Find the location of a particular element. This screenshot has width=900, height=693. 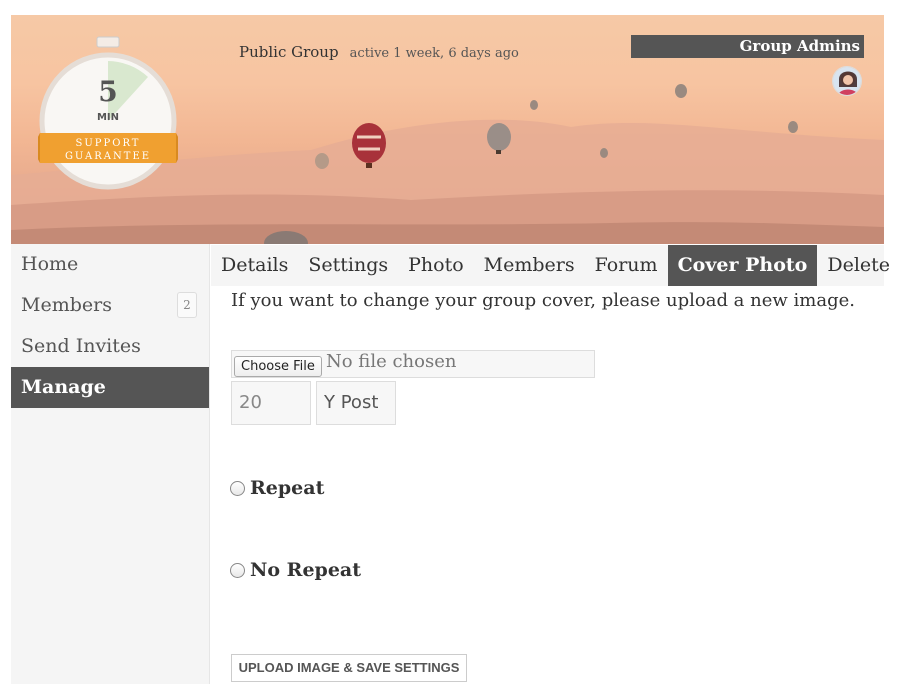

group-activity: active 1 week, 6 days ago is located at coordinates (434, 53).